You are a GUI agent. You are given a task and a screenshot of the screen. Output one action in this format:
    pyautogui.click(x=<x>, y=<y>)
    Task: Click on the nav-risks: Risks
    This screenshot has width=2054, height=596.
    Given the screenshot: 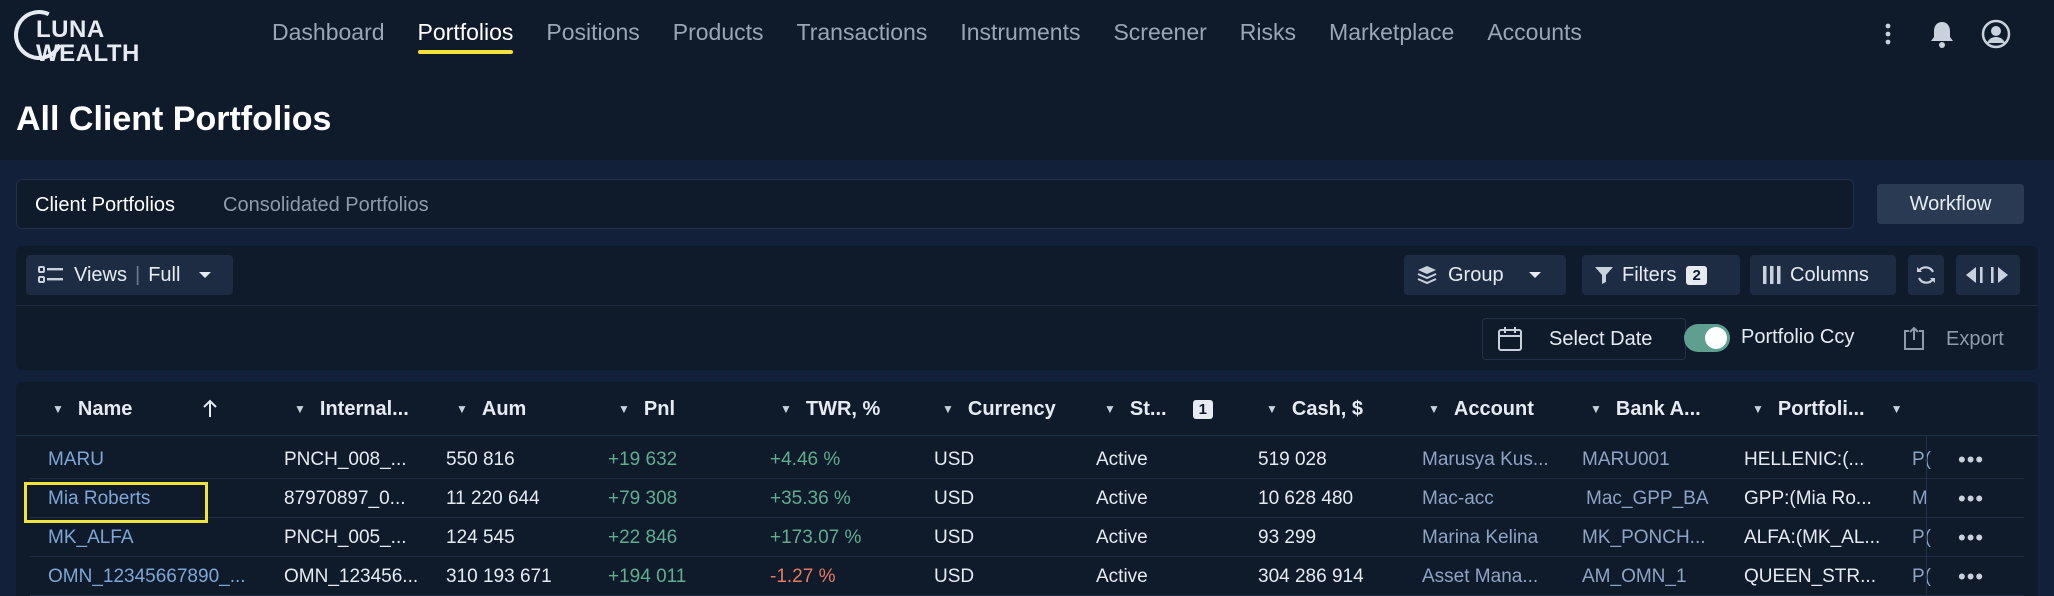 What is the action you would take?
    pyautogui.click(x=1268, y=36)
    